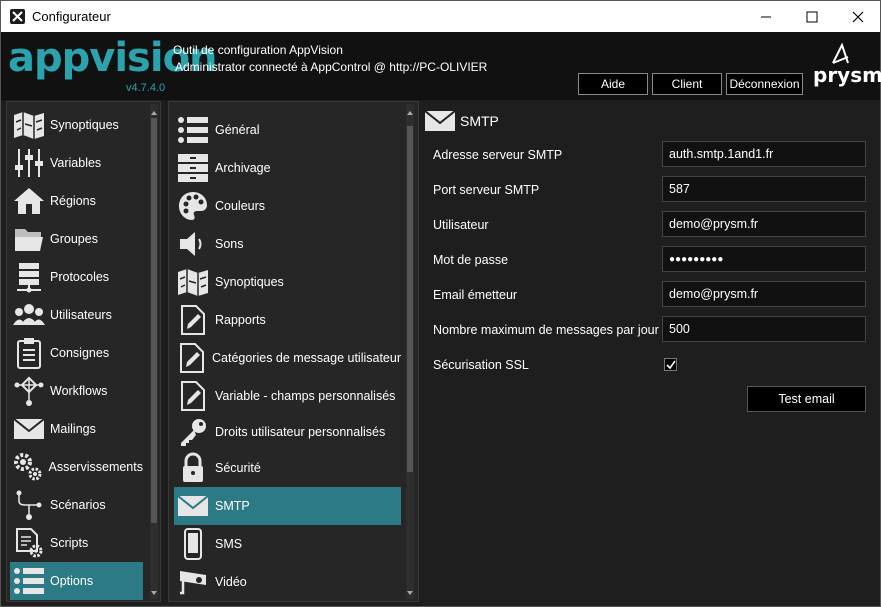 This screenshot has width=881, height=607. Describe the element at coordinates (193, 544) in the screenshot. I see `phone-icon` at that location.